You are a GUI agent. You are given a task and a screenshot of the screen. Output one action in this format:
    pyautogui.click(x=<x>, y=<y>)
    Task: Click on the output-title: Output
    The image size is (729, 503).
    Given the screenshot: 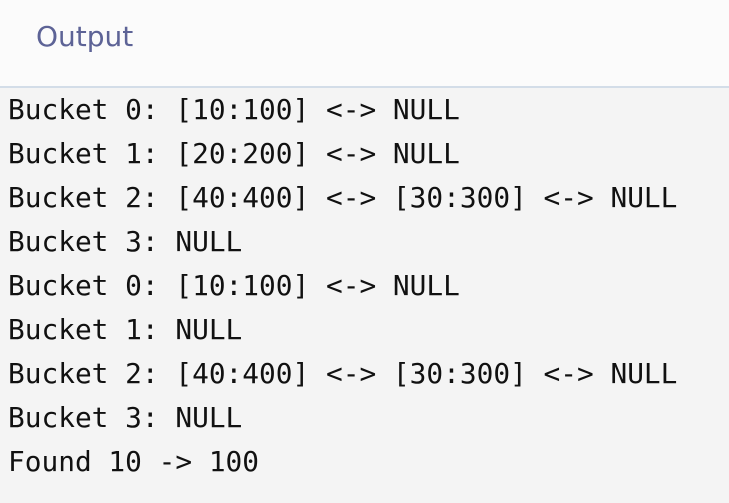 What is the action you would take?
    pyautogui.click(x=85, y=36)
    